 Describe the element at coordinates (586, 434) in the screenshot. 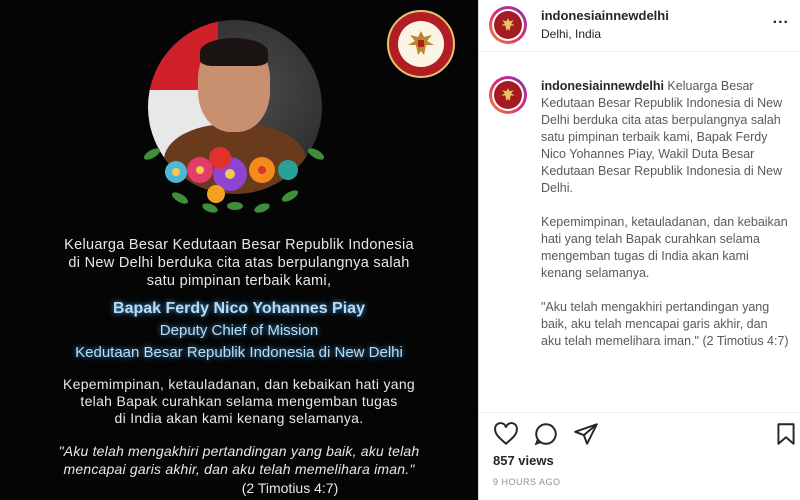

I see `share-icon` at that location.